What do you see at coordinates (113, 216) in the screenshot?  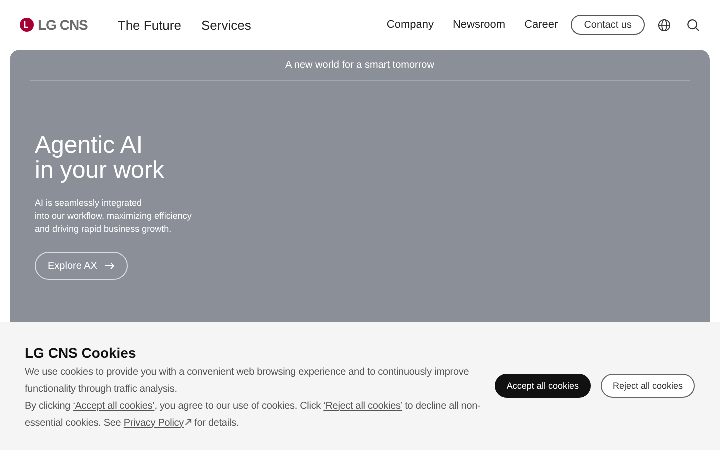 I see `hero-description: AI is seamlessly integrated into our workflow, maximizing efficiency and driving rapid business growth.` at bounding box center [113, 216].